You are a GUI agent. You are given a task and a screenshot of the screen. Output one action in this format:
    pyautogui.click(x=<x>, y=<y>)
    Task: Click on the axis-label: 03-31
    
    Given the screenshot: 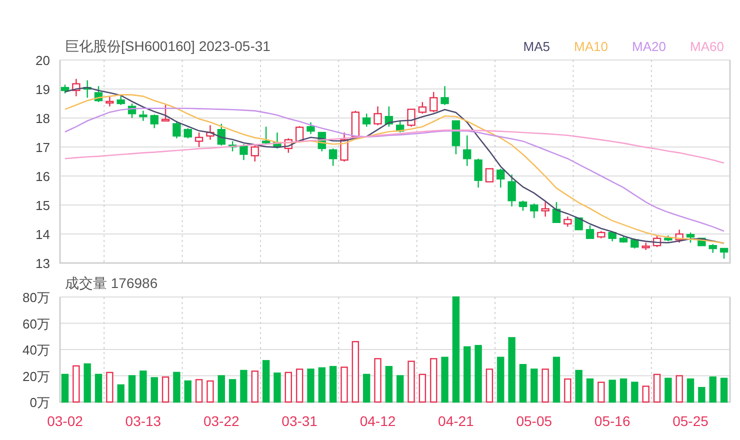 What is the action you would take?
    pyautogui.click(x=300, y=421)
    